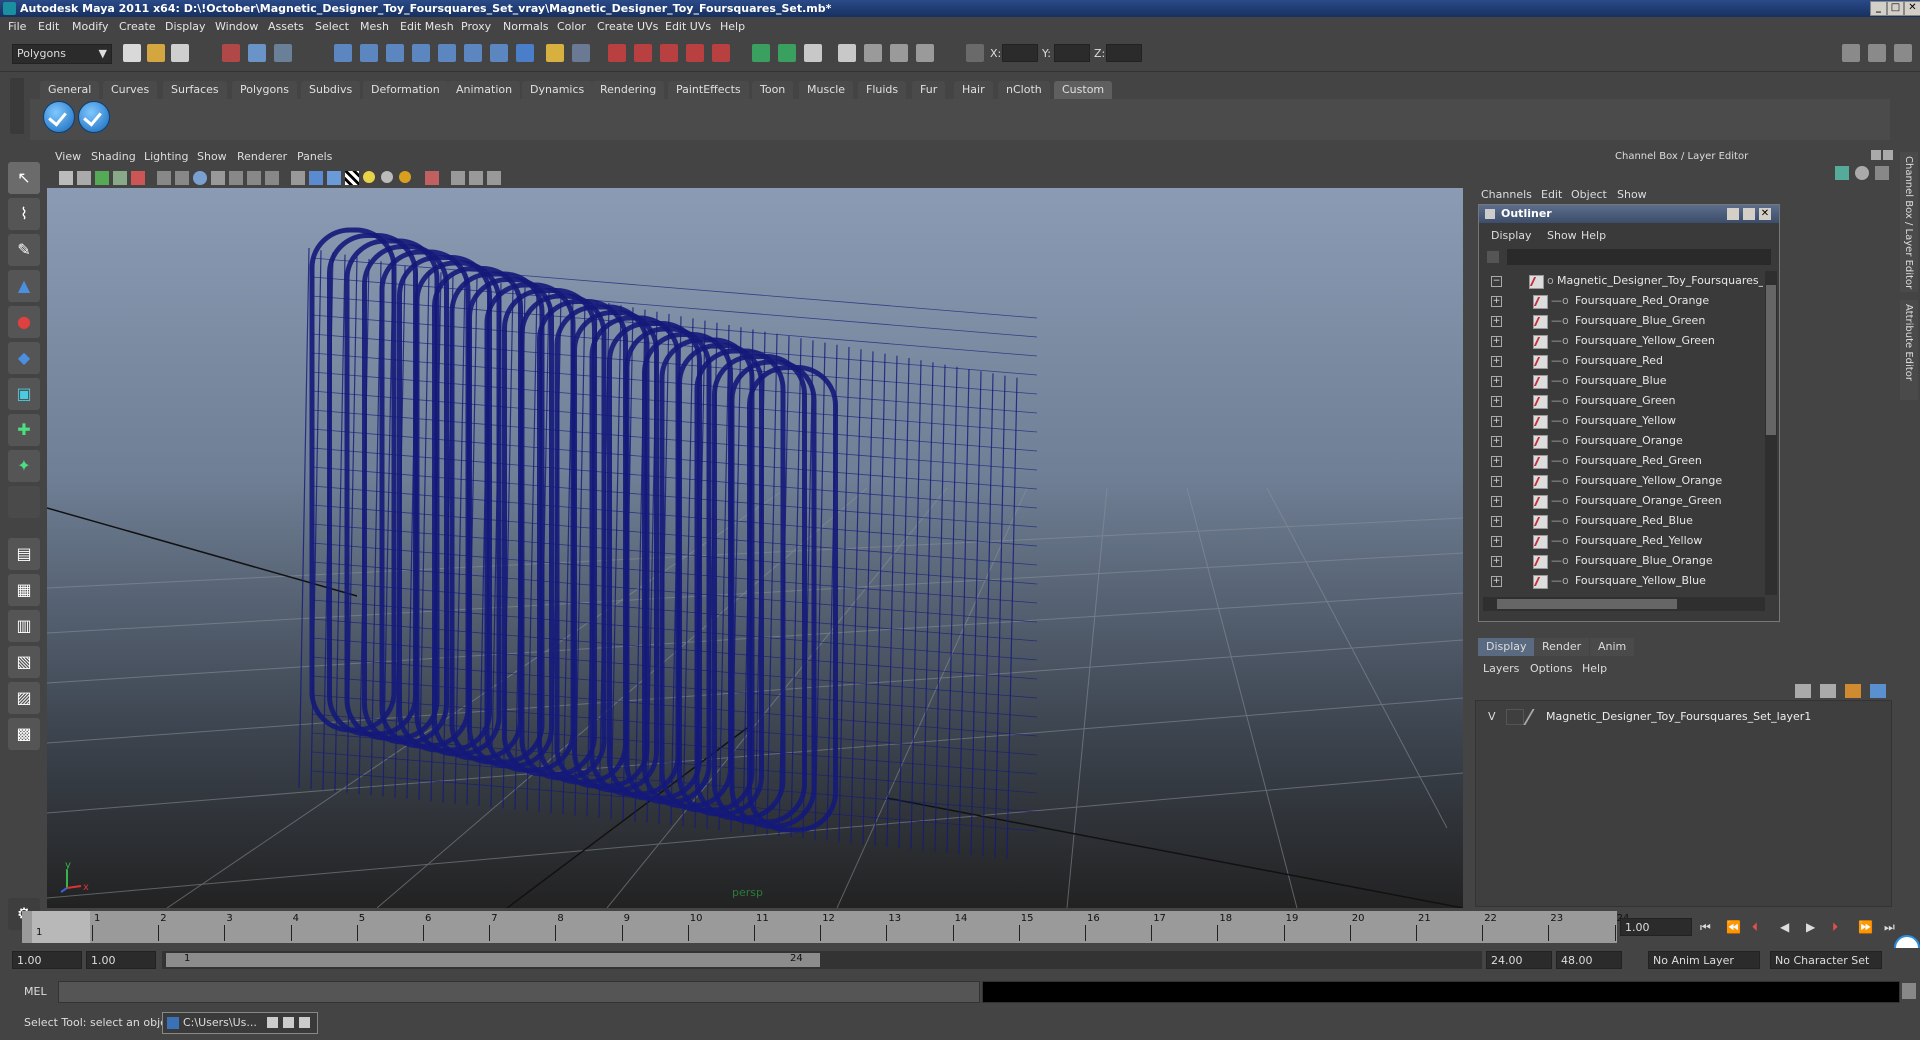 This screenshot has width=1920, height=1040. Describe the element at coordinates (24, 178) in the screenshot. I see `select-tool-icon: ↖` at that location.